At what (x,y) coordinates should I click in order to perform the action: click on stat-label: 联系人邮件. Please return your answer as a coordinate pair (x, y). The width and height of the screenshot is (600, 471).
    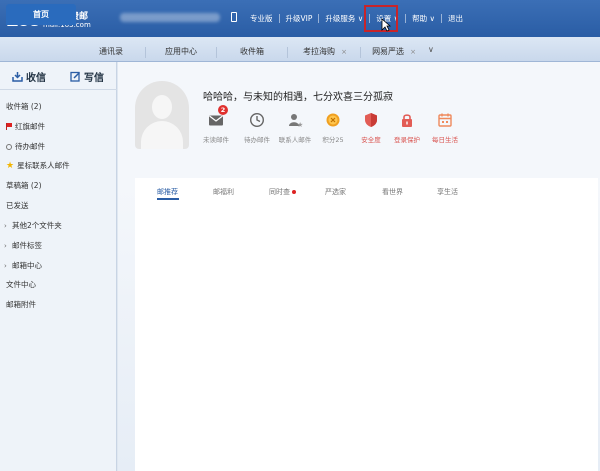
    Looking at the image, I should click on (295, 140).